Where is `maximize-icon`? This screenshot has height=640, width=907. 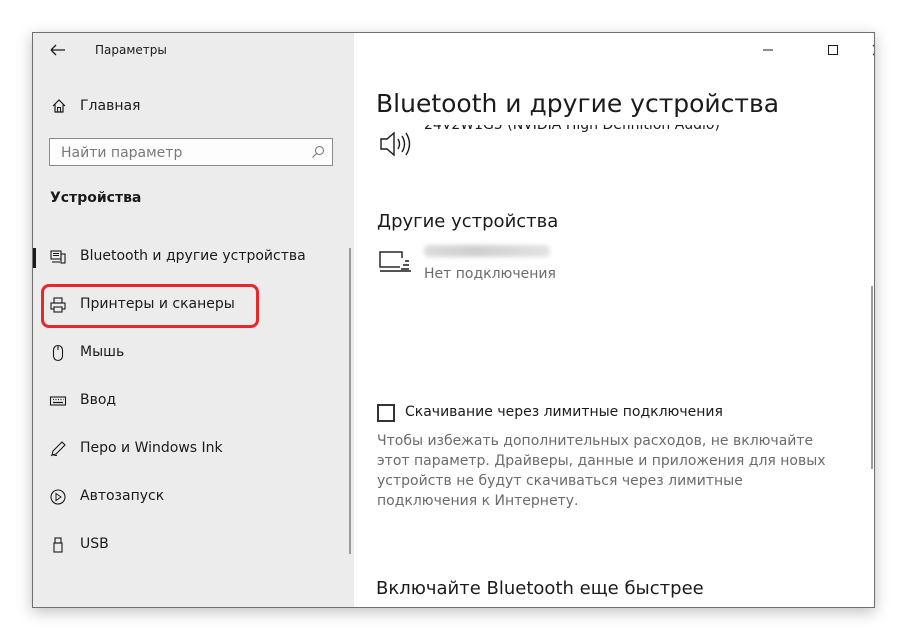 maximize-icon is located at coordinates (833, 50).